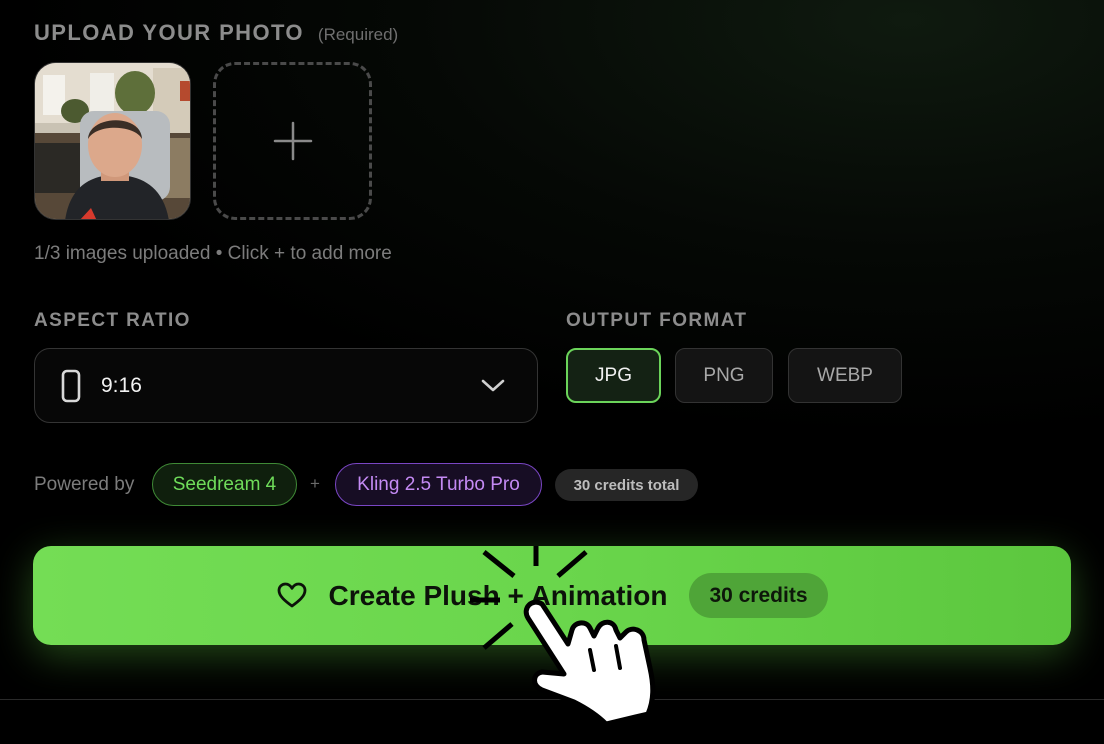 This screenshot has height=744, width=1104. Describe the element at coordinates (286, 385) in the screenshot. I see `aspect-ratio-select: 9:16` at that location.